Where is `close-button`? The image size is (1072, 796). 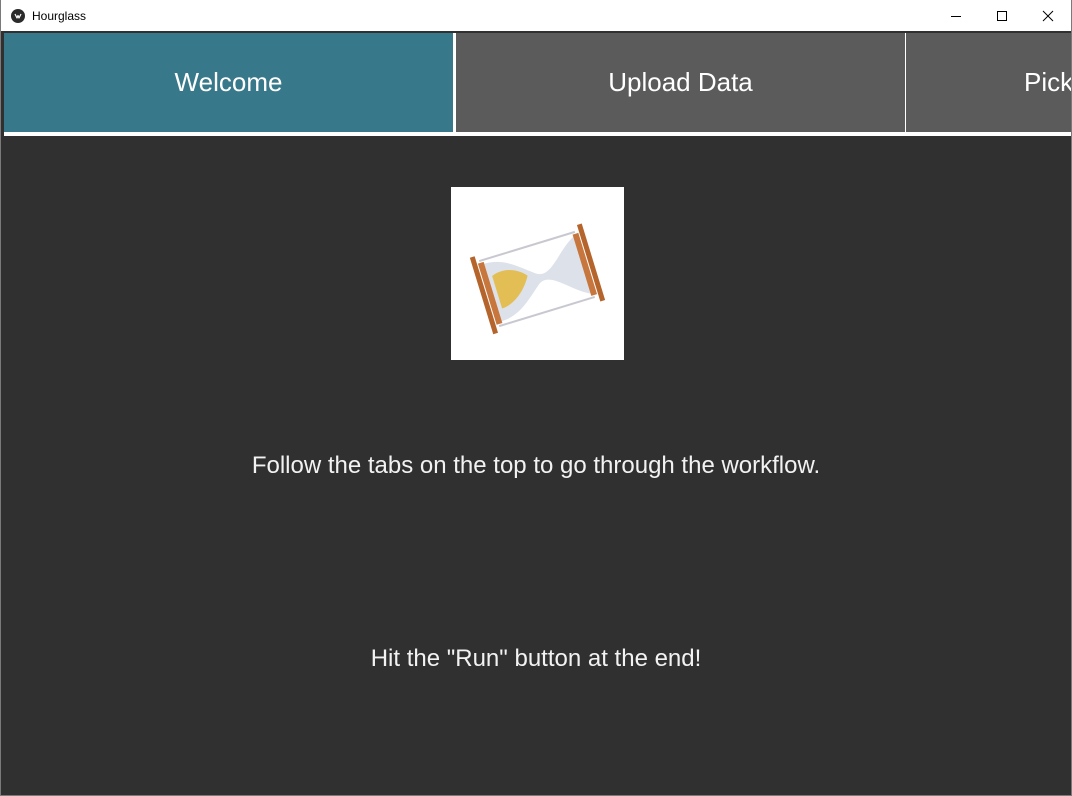
close-button is located at coordinates (1048, 15).